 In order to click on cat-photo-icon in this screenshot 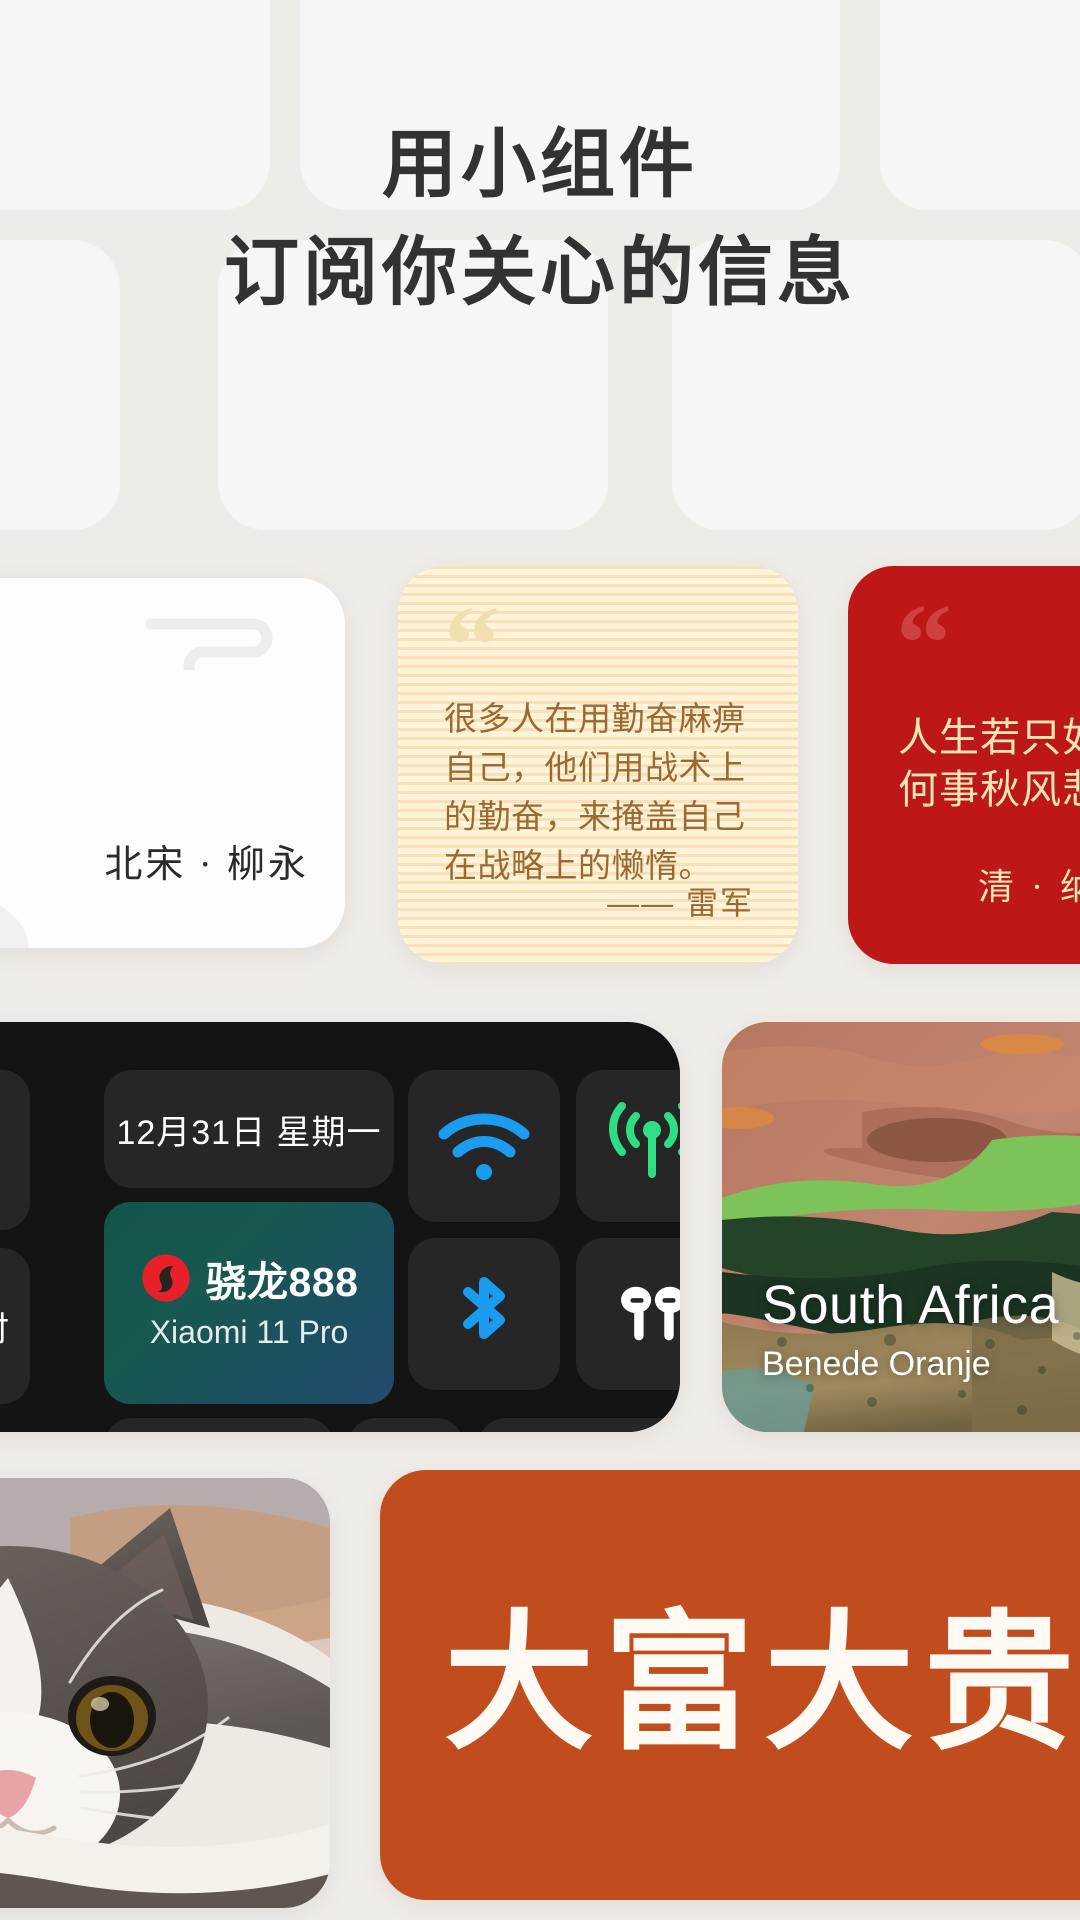, I will do `click(165, 1693)`.